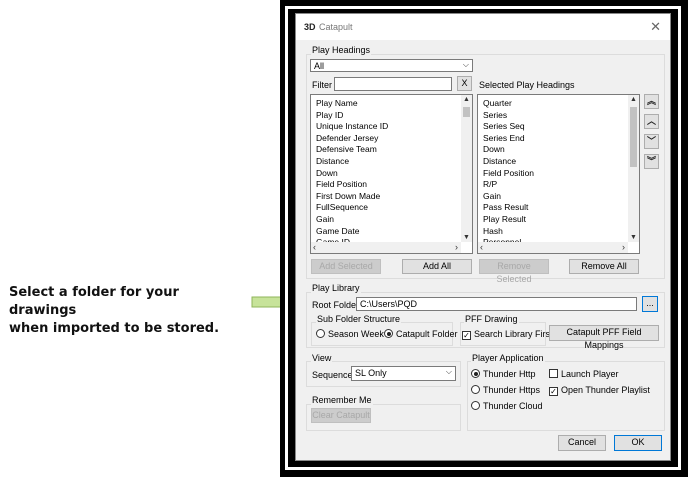  I want to click on selected-vertical-scrollbar: ▲ ▼, so click(633, 168).